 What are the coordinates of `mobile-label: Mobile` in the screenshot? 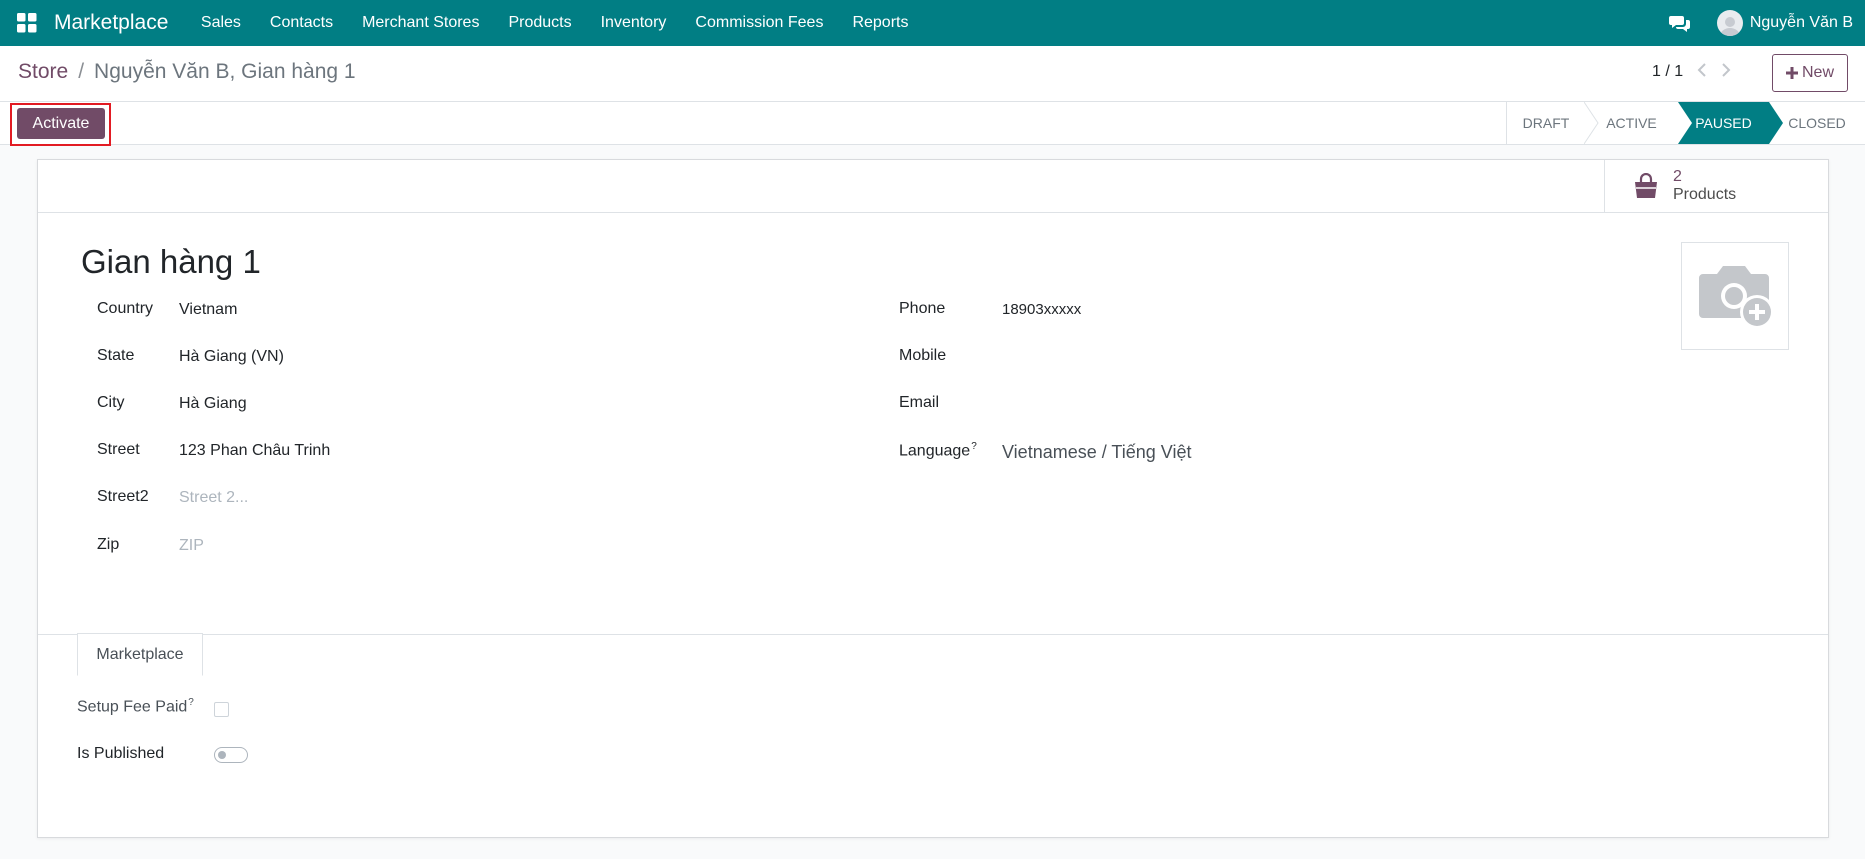 It's located at (923, 355).